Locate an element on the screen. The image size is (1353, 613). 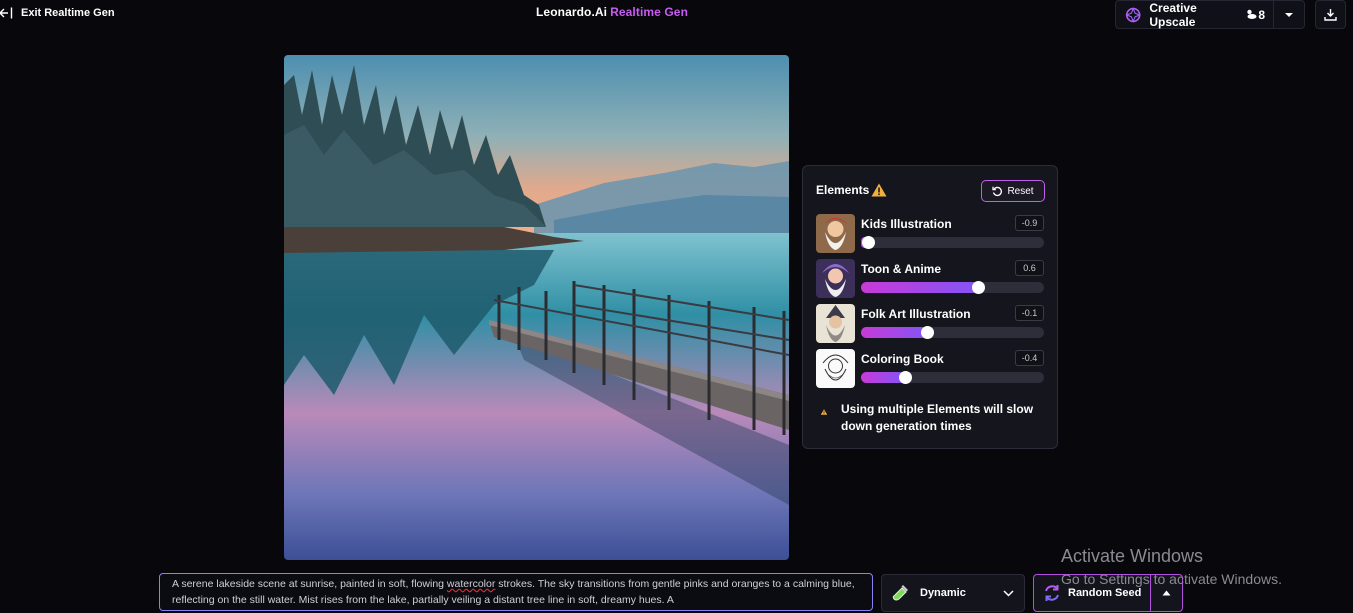
seed-options-button is located at coordinates (1166, 593).